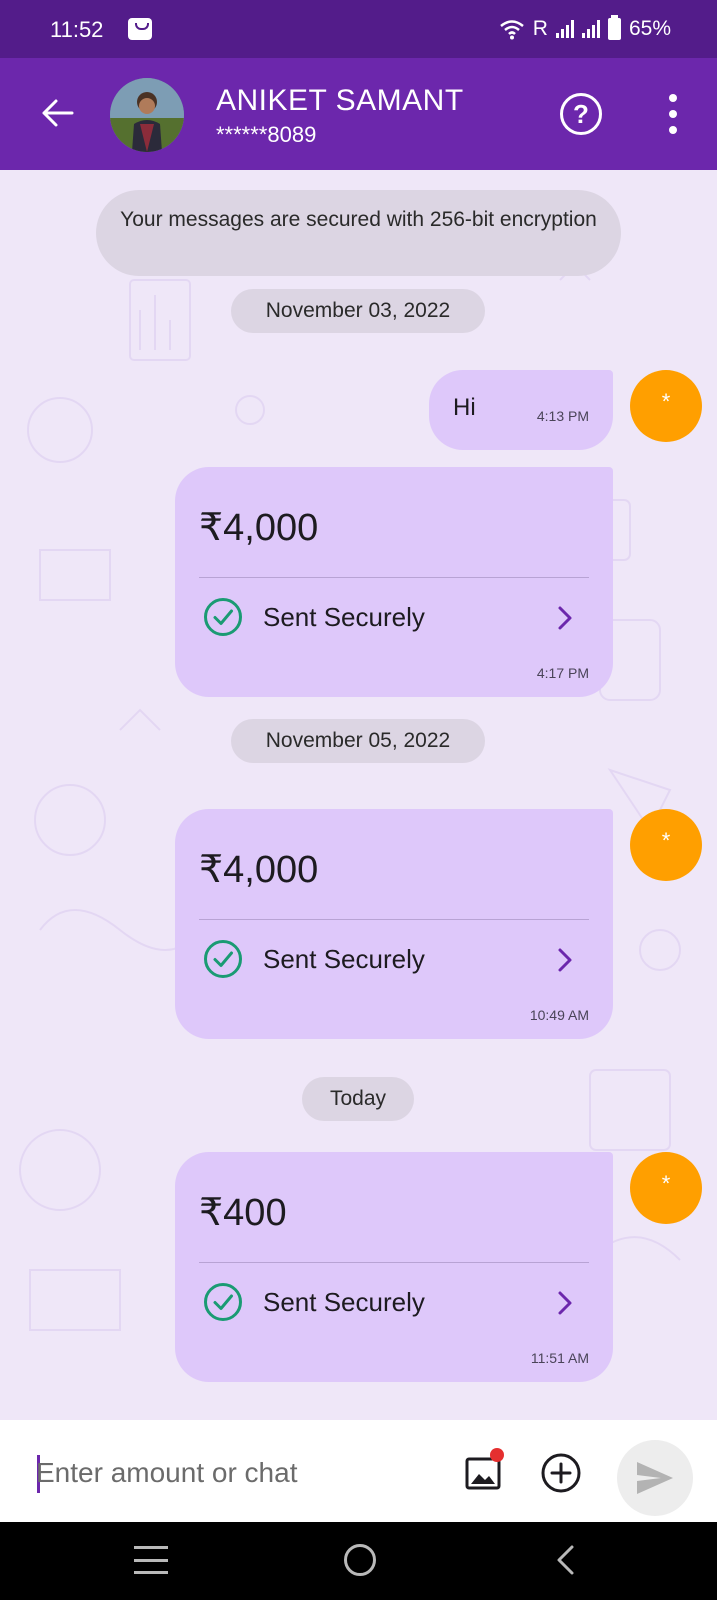 The height and width of the screenshot is (1600, 717). I want to click on recent-apps-button, so click(151, 1560).